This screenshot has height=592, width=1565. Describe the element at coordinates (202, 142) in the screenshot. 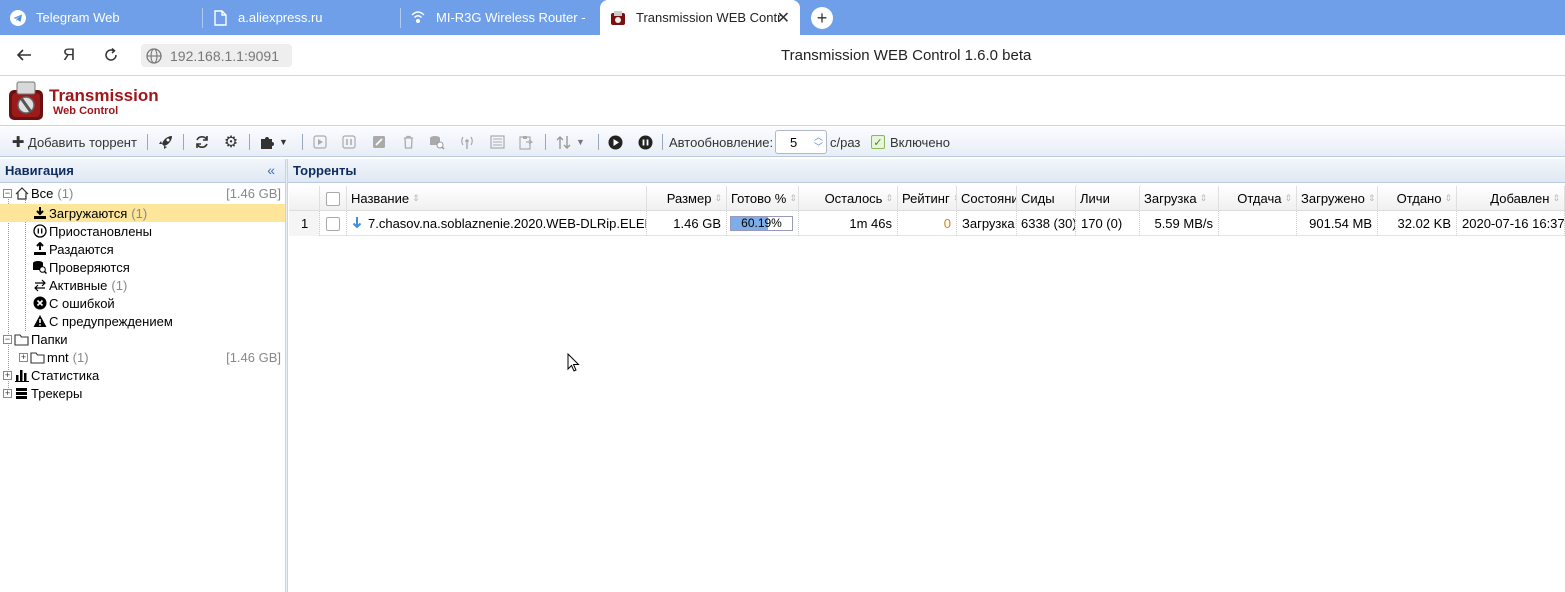

I see `refresh-button` at that location.